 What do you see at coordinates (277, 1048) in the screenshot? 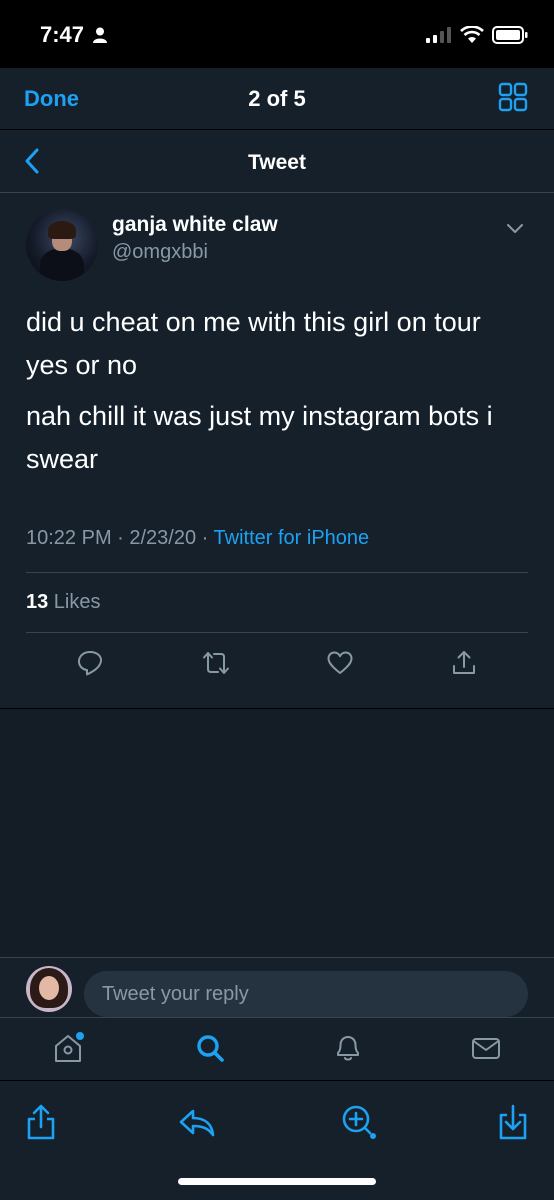
I see `bottom-tab-bar` at bounding box center [277, 1048].